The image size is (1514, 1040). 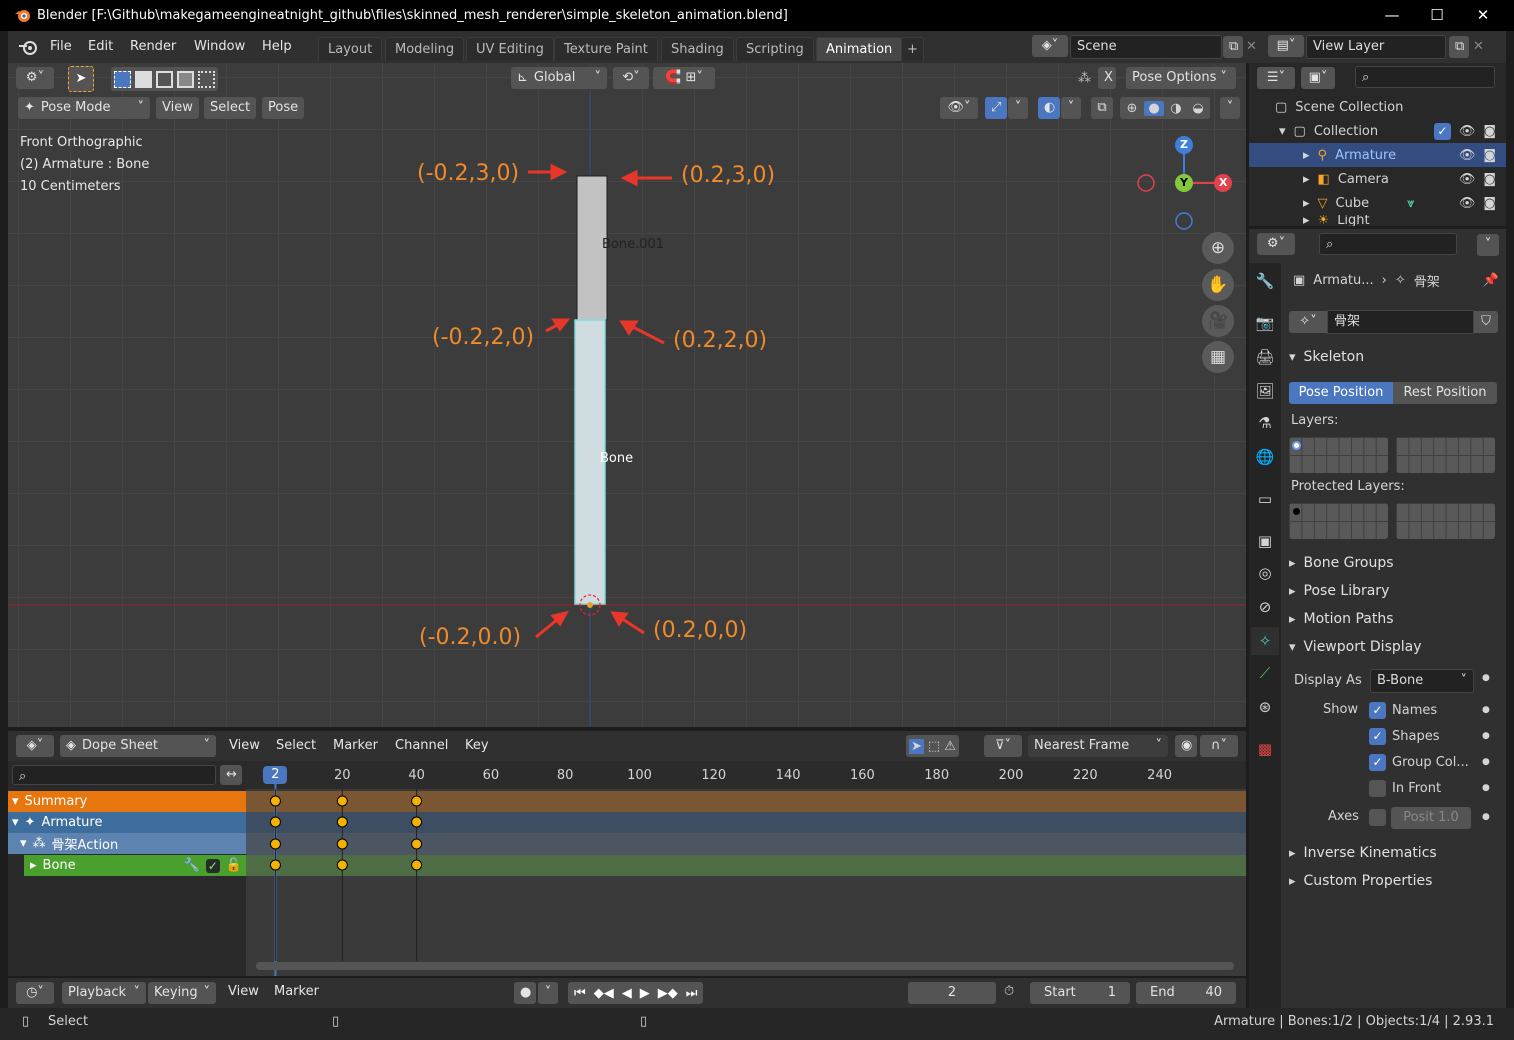 I want to click on channel-bone: ▸ Bone 🔧 ✓ 🔓, so click(x=135, y=865).